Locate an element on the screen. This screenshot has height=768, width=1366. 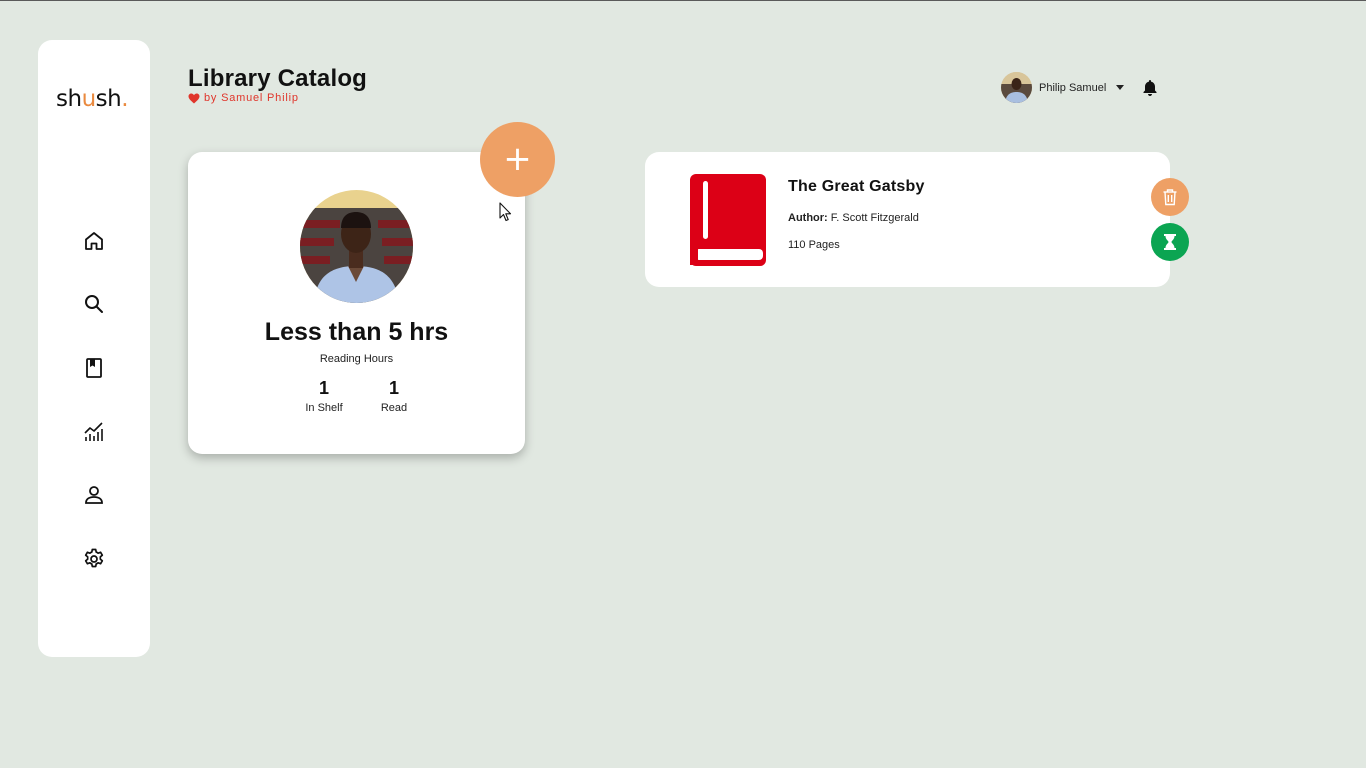
sidebar-item-books is located at coordinates (94, 368).